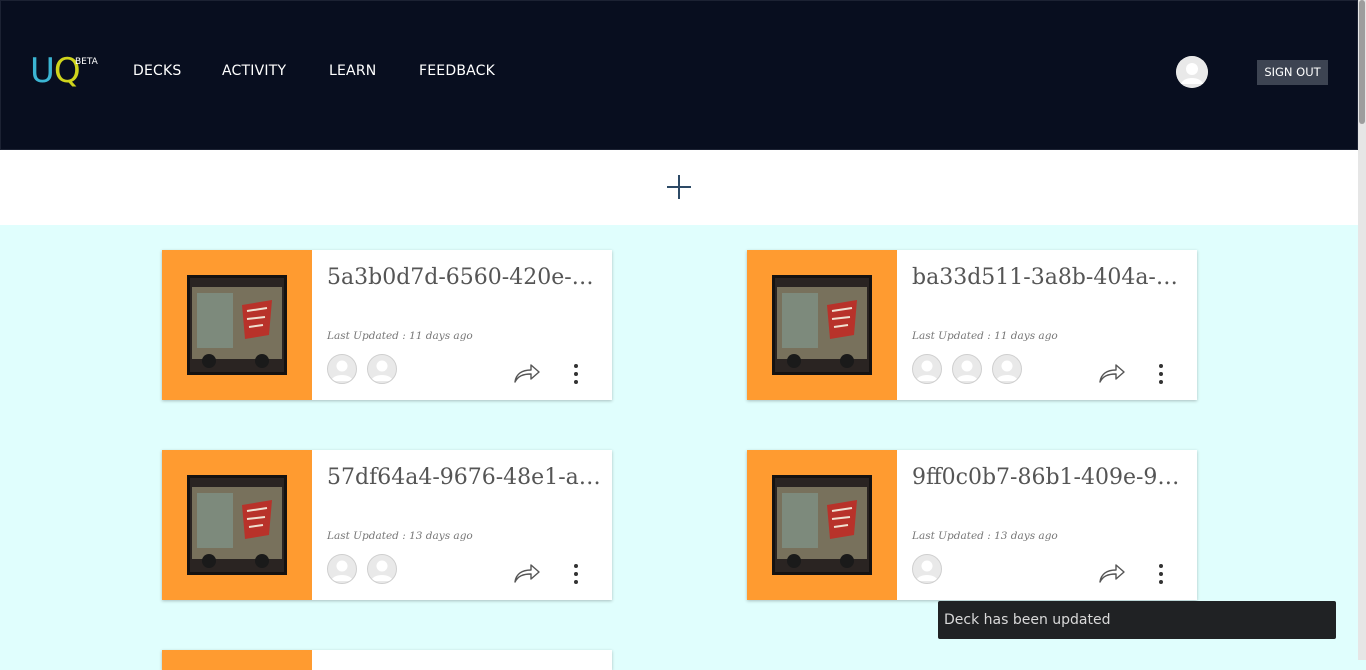  Describe the element at coordinates (254, 71) in the screenshot. I see `nav-activity: ACTIVITY` at that location.